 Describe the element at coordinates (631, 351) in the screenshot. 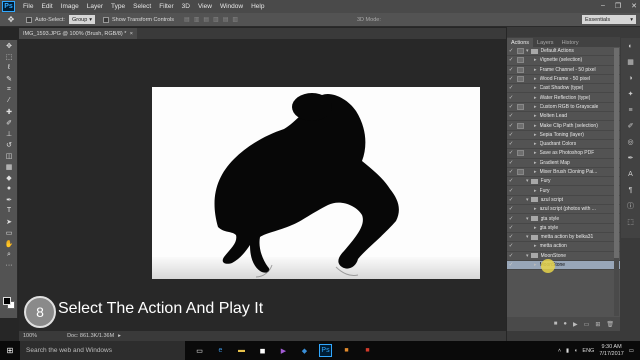

I see `notifications-icon: ▭` at that location.